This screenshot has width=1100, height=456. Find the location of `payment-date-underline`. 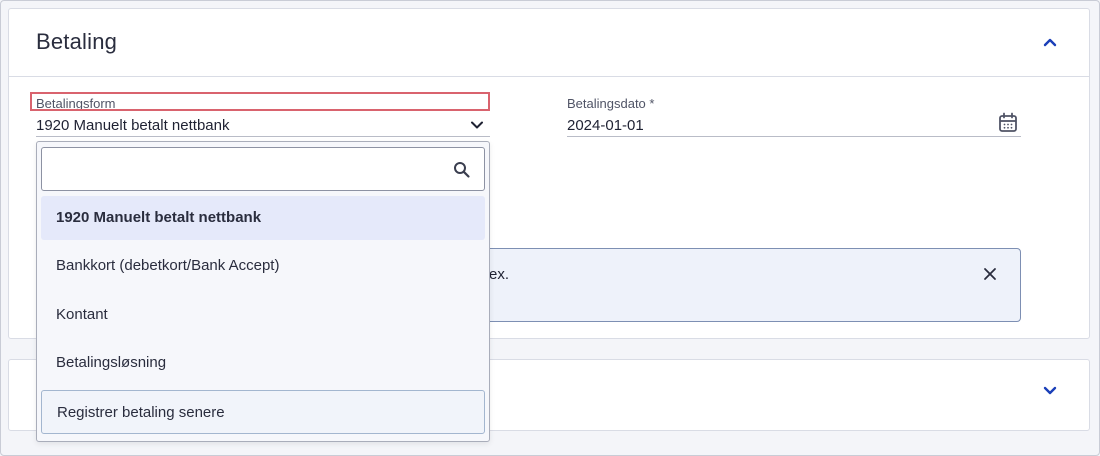

payment-date-underline is located at coordinates (794, 136).